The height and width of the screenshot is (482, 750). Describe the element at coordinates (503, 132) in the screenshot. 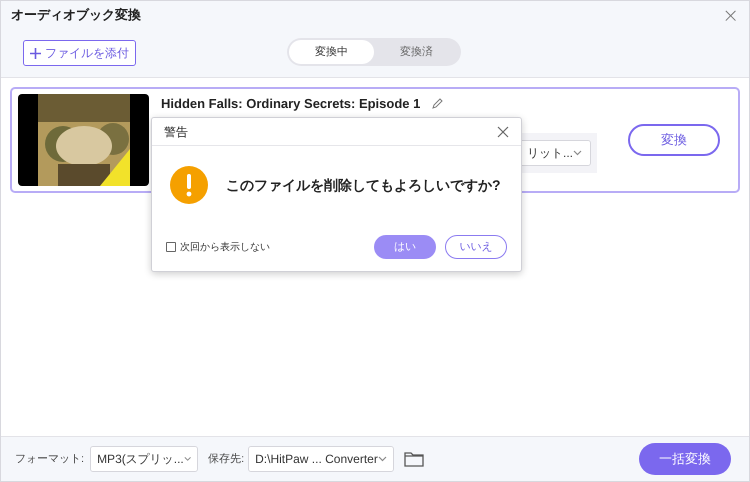

I see `close-icon` at that location.